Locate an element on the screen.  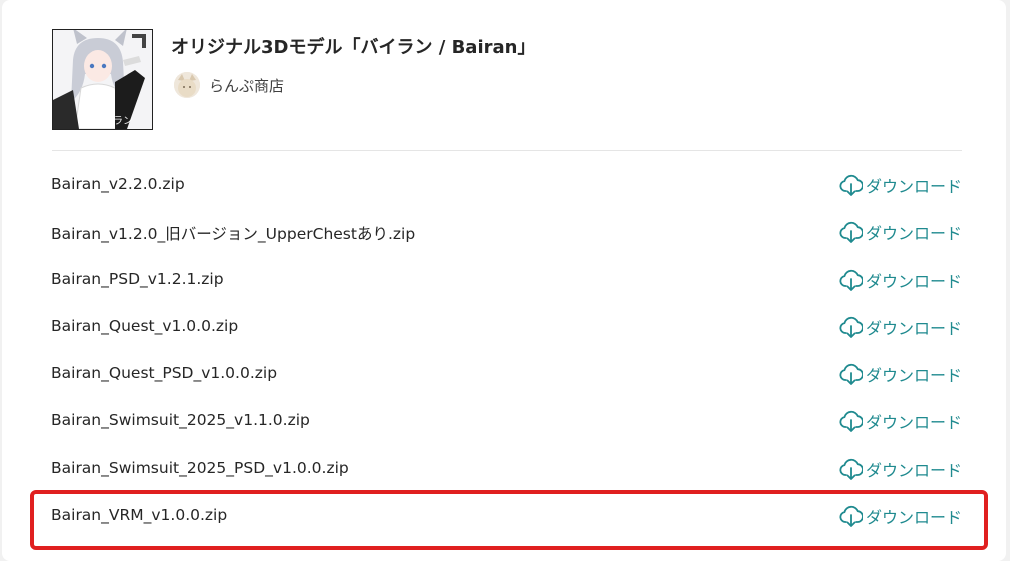
shop-name-link: らんぷ商店 is located at coordinates (246, 85).